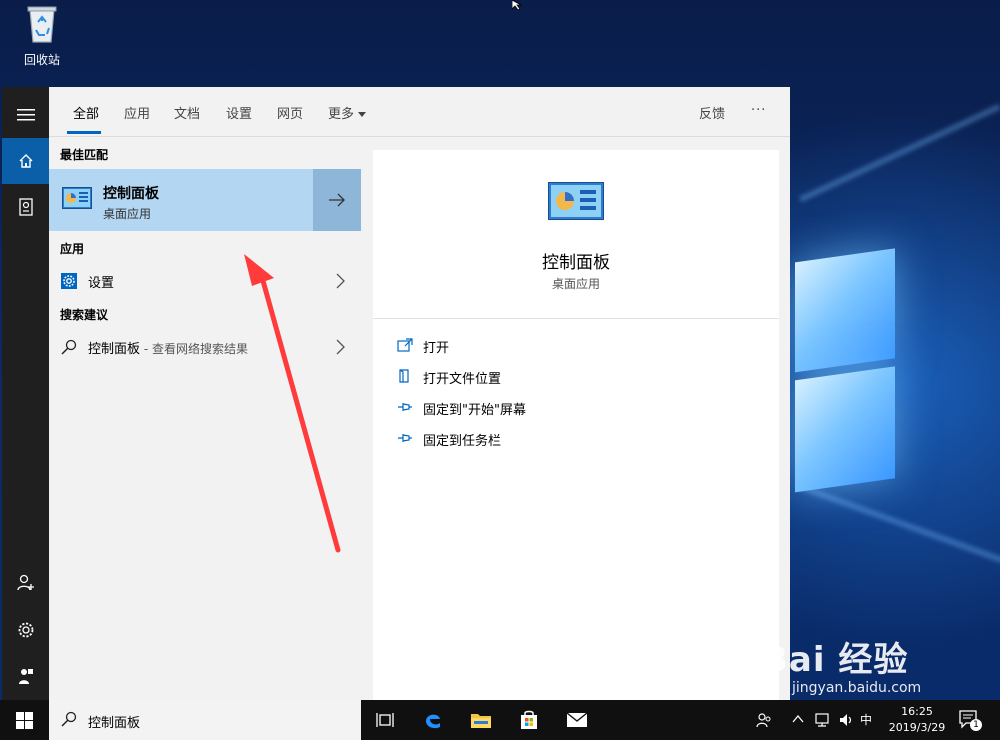 The height and width of the screenshot is (740, 1000). I want to click on tab-web: 网页, so click(290, 112).